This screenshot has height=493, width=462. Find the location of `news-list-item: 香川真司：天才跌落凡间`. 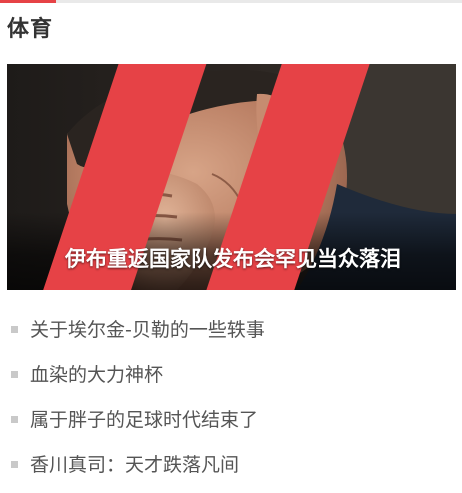

news-list-item: 香川真司：天才跌落凡间 is located at coordinates (231, 465).